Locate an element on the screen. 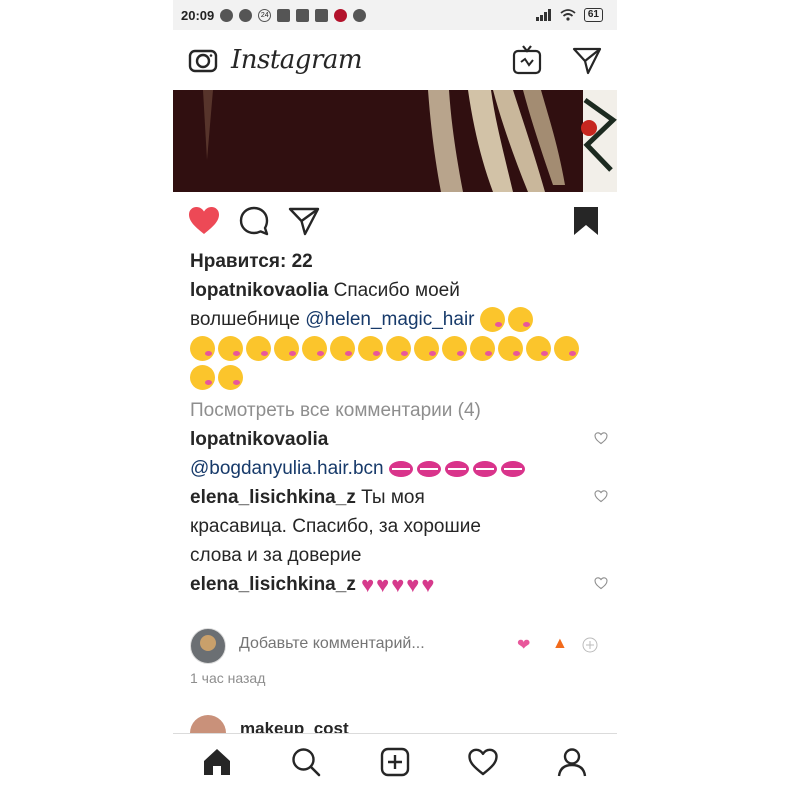 The height and width of the screenshot is (790, 790). home-icon is located at coordinates (217, 762).